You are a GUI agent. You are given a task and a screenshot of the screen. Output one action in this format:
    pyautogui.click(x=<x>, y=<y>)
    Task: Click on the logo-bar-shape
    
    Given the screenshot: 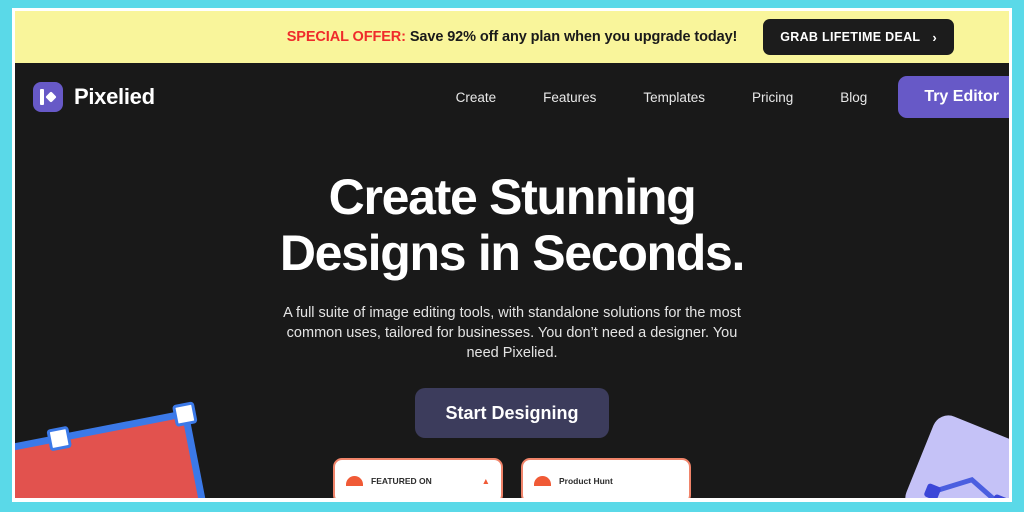 What is the action you would take?
    pyautogui.click(x=42, y=97)
    